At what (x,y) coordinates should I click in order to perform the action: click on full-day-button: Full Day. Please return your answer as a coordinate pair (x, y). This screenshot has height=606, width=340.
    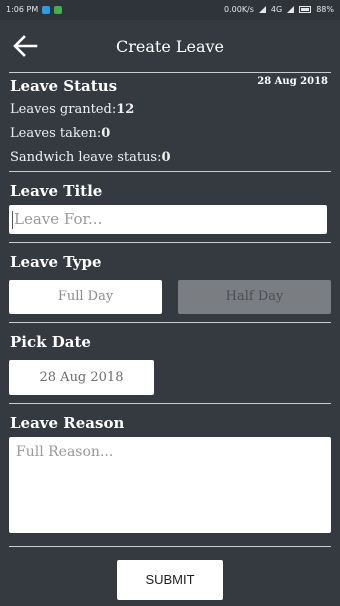
    Looking at the image, I should click on (85, 297).